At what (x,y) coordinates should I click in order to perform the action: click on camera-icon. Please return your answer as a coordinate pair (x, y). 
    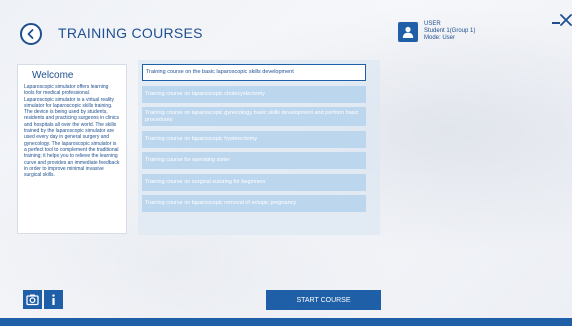
    Looking at the image, I should click on (32, 300).